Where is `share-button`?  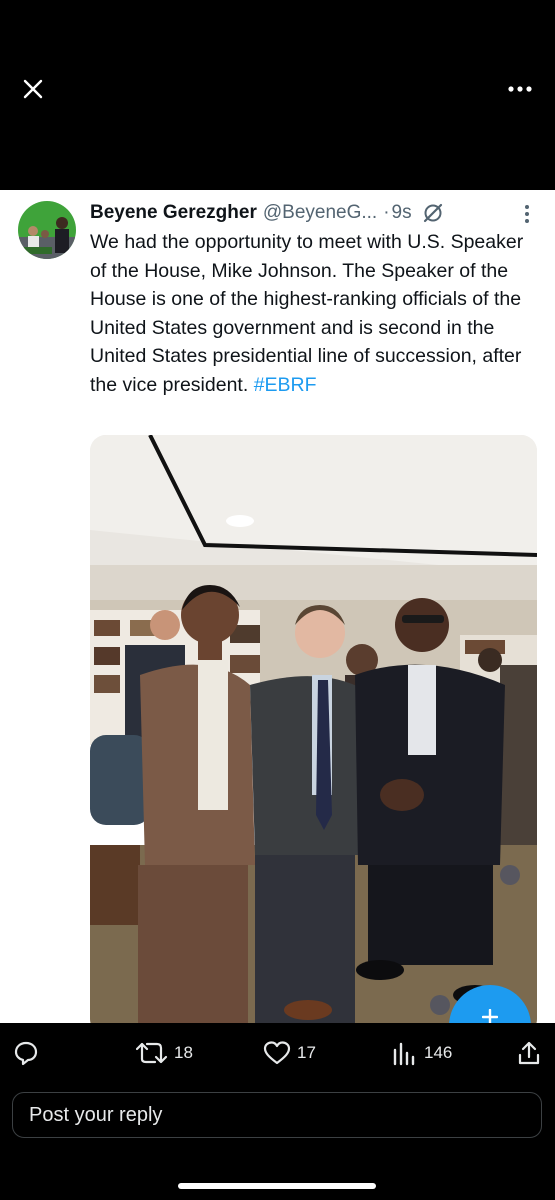 share-button is located at coordinates (529, 1053).